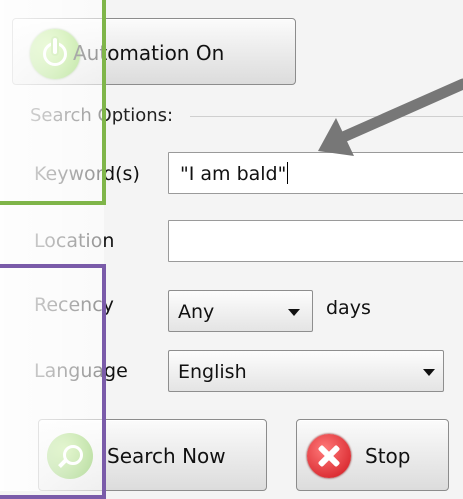 Image resolution: width=463 pixels, height=499 pixels. I want to click on search-button-label: Search Now, so click(166, 456).